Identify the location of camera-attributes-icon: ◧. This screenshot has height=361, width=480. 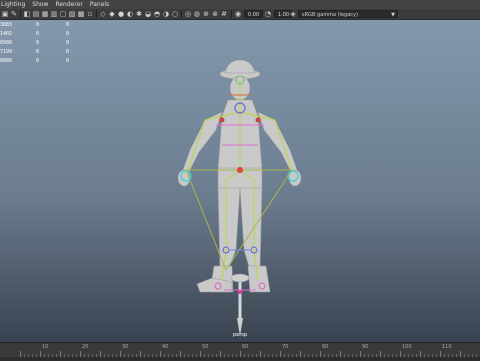
(27, 14).